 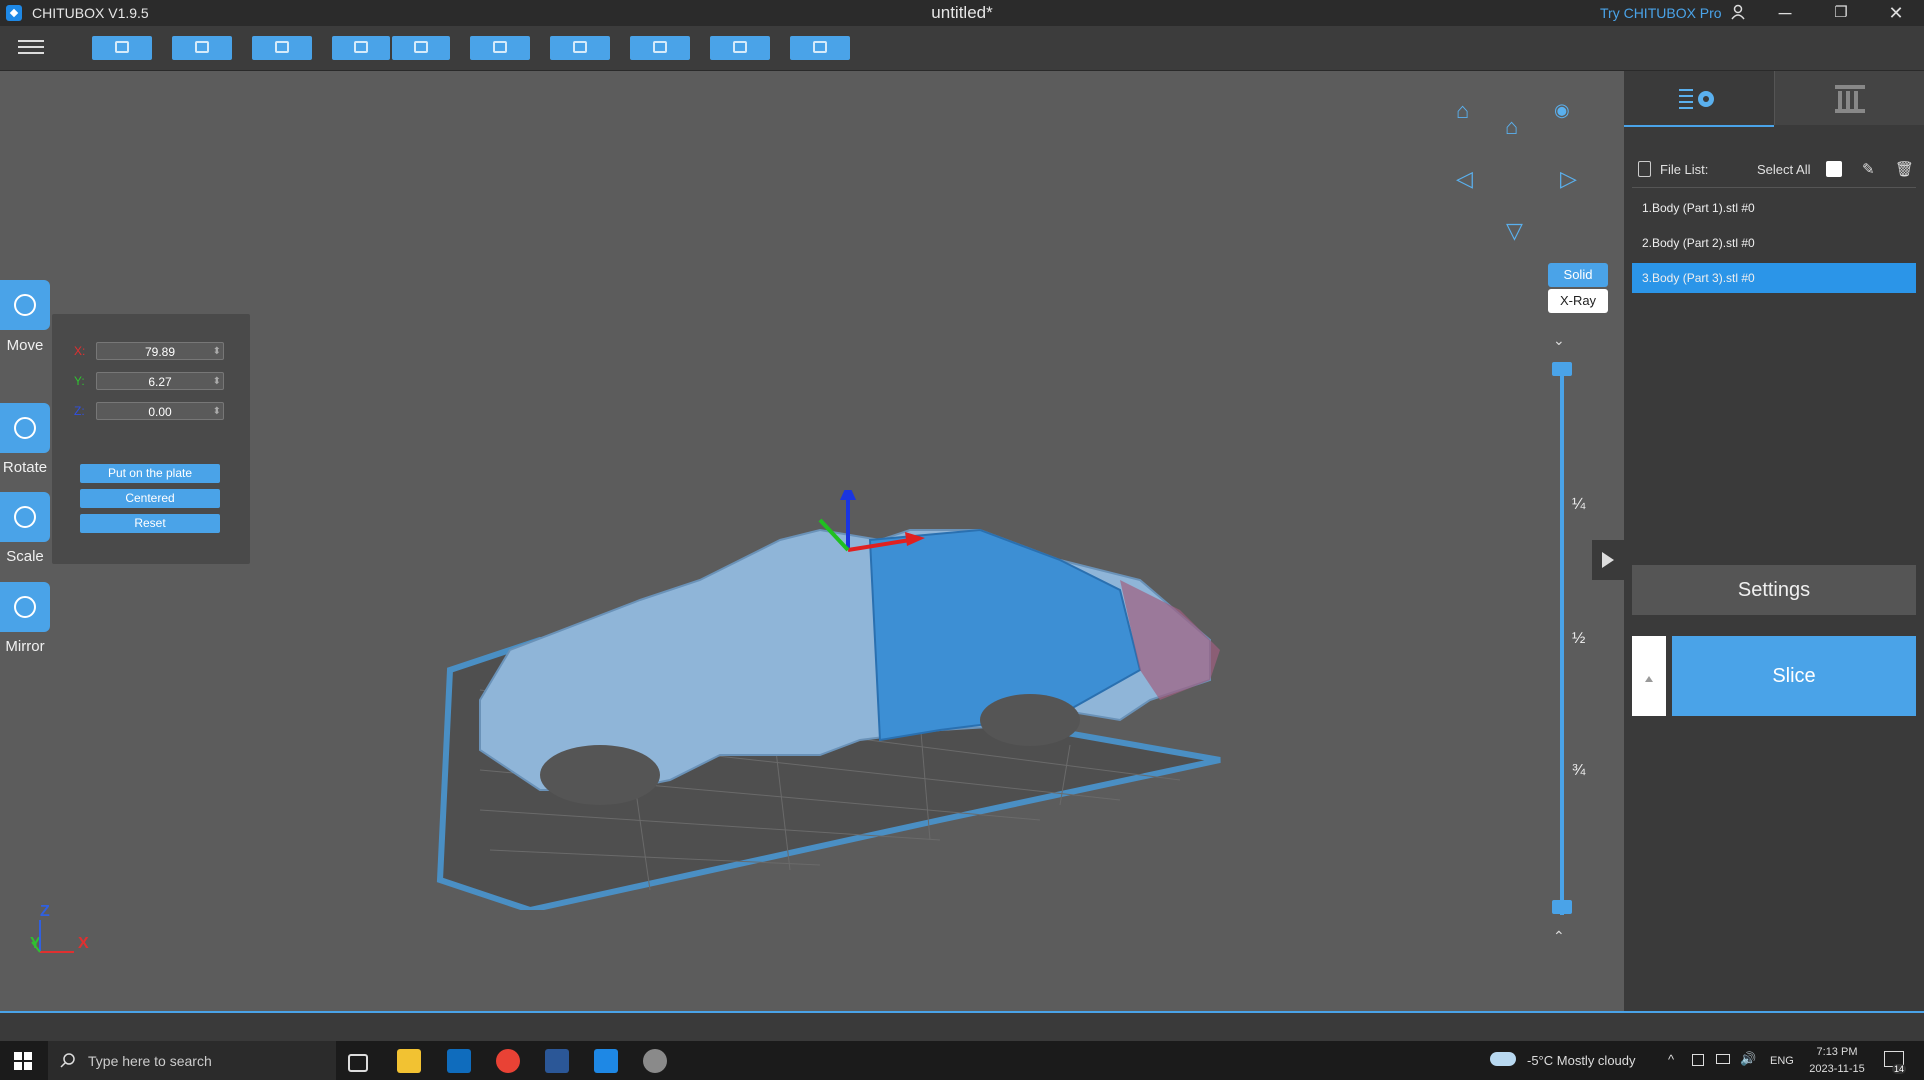 I want to click on paint-icon, so click(x=655, y=1061).